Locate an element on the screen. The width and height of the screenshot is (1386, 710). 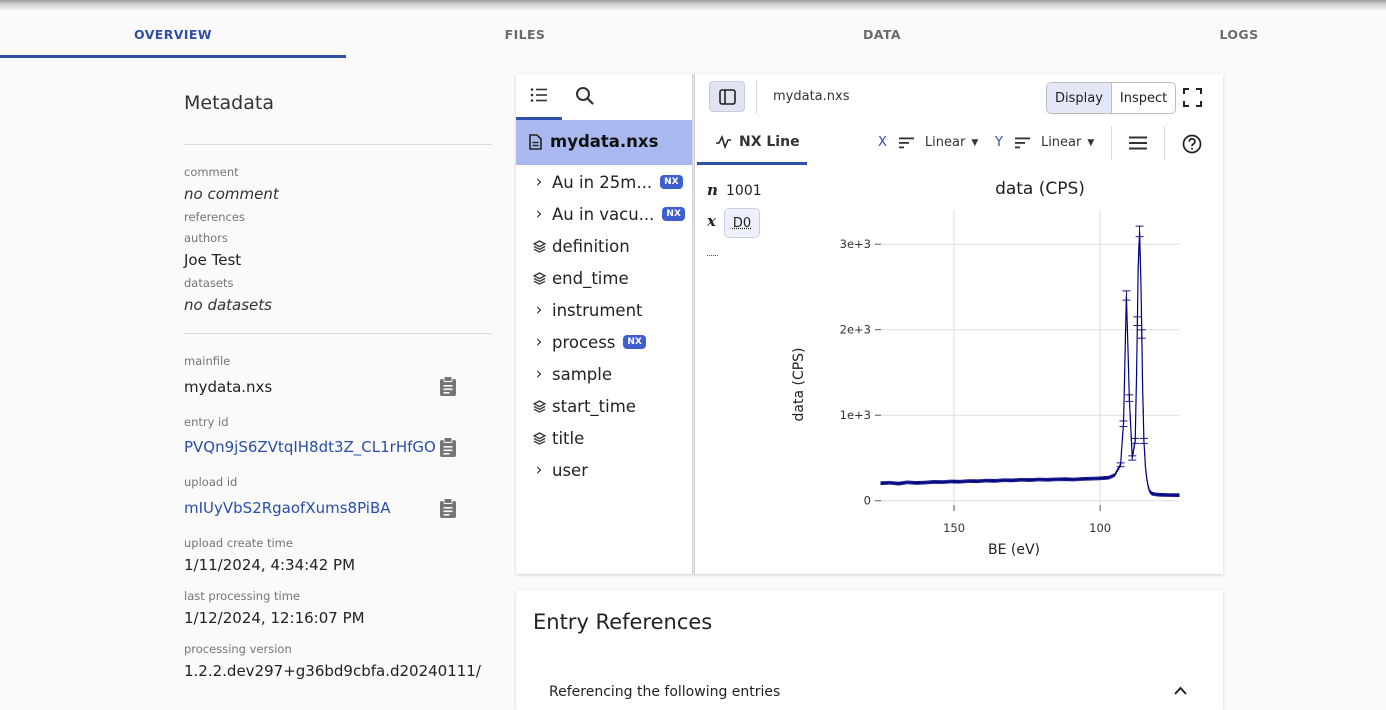
tree-item: › user is located at coordinates (559, 470).